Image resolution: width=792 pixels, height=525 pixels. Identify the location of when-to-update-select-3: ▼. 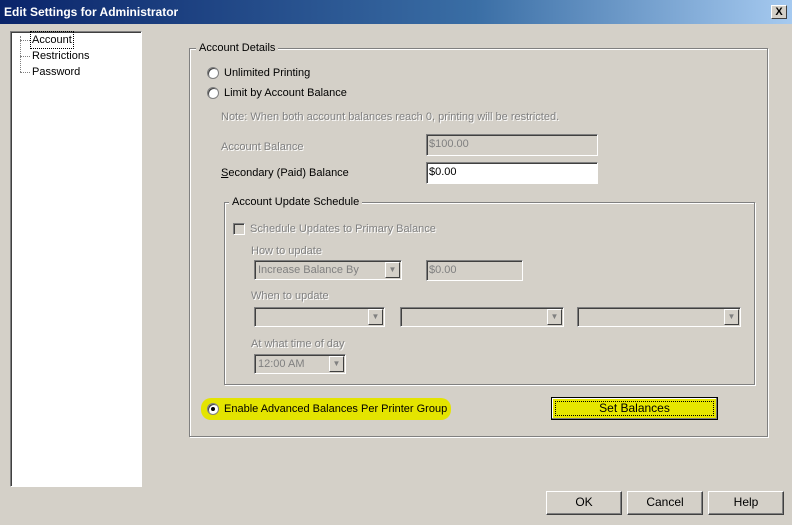
(659, 317).